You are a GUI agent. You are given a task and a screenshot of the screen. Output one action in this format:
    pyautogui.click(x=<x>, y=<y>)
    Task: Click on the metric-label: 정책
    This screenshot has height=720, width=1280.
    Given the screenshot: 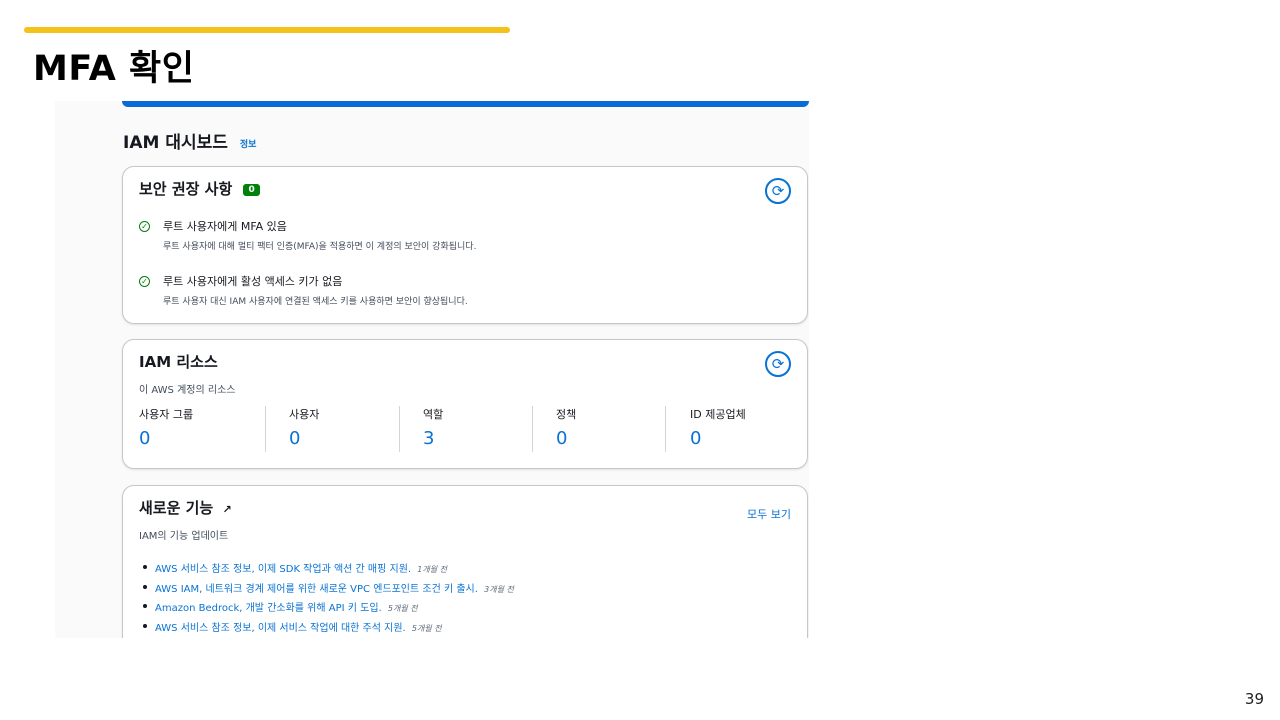 What is the action you would take?
    pyautogui.click(x=566, y=414)
    